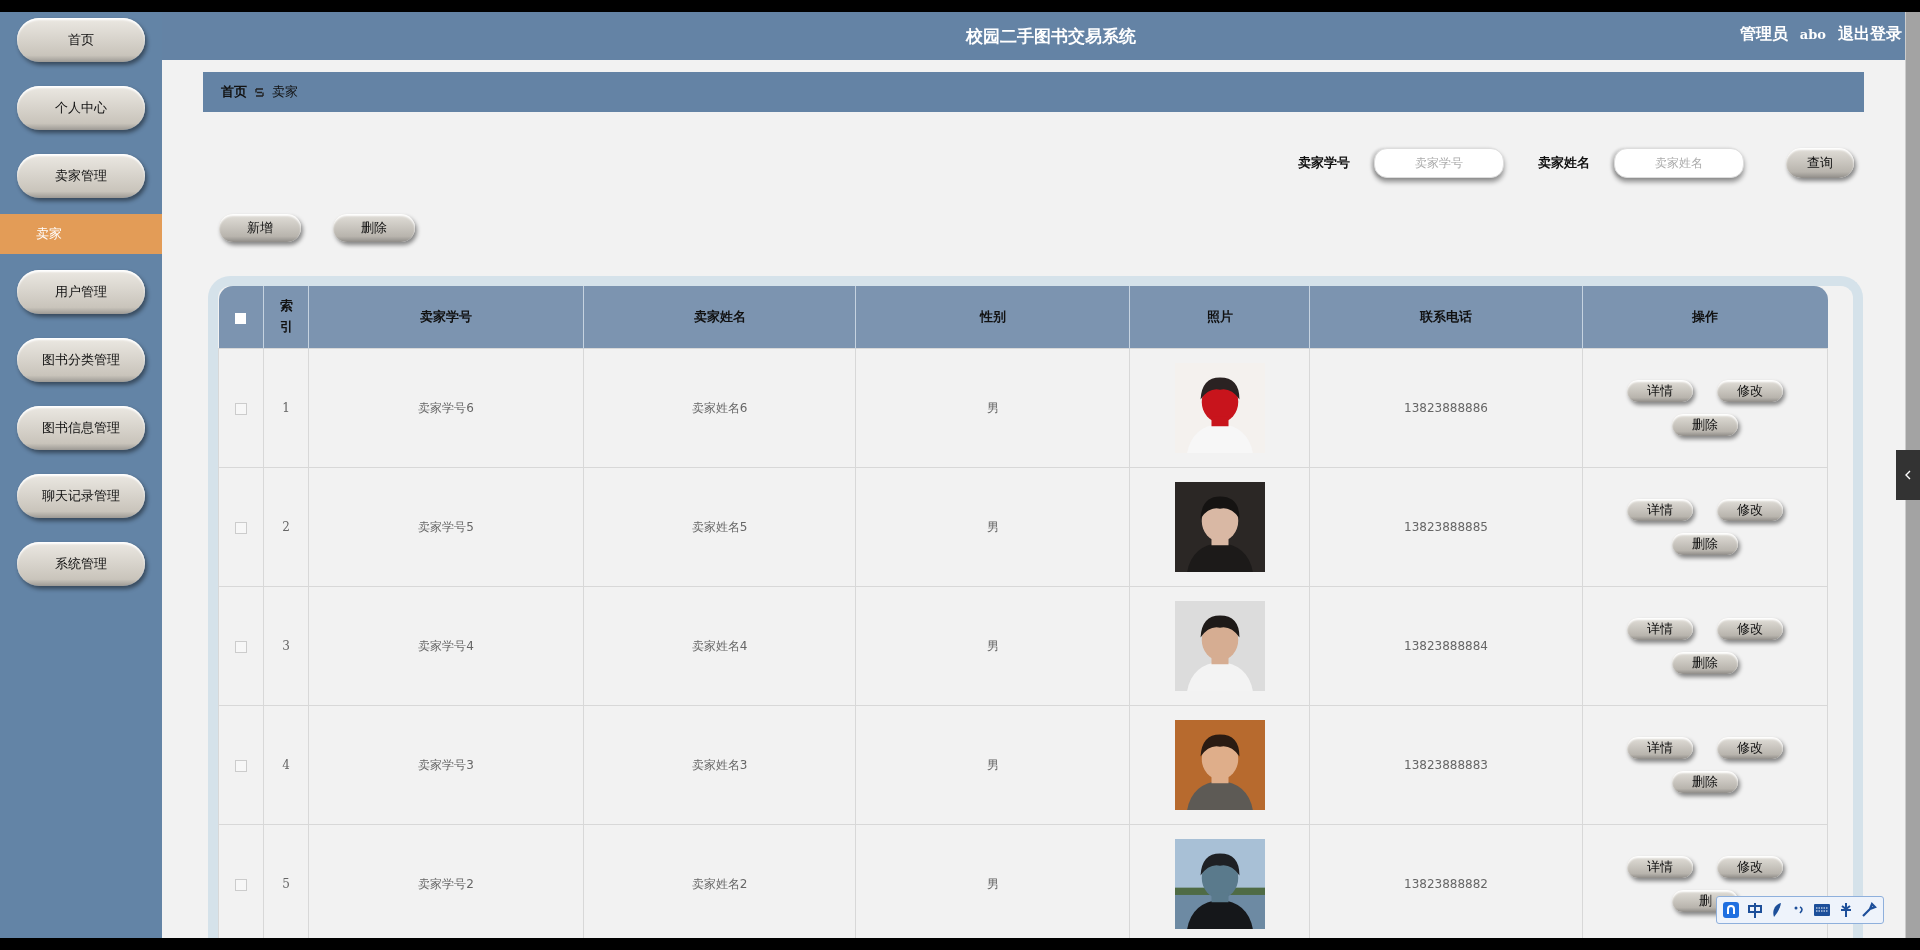 This screenshot has width=1920, height=950. Describe the element at coordinates (1731, 910) in the screenshot. I see `ime-logo-icon` at that location.